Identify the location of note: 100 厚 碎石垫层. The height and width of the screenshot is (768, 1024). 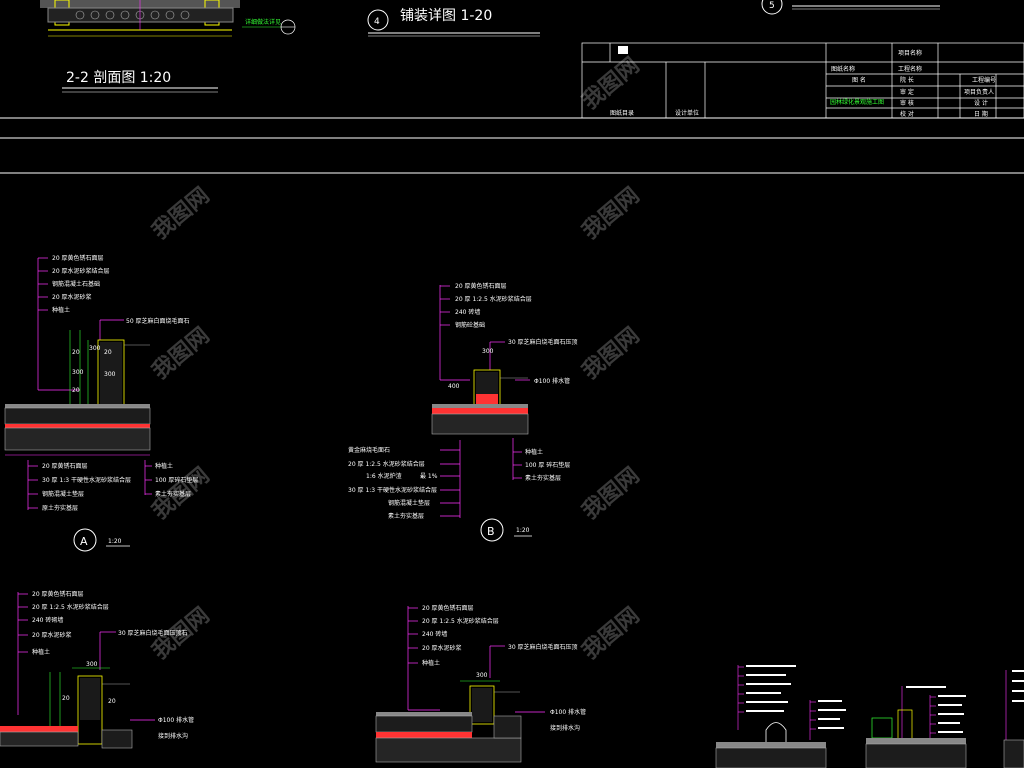
(547, 465).